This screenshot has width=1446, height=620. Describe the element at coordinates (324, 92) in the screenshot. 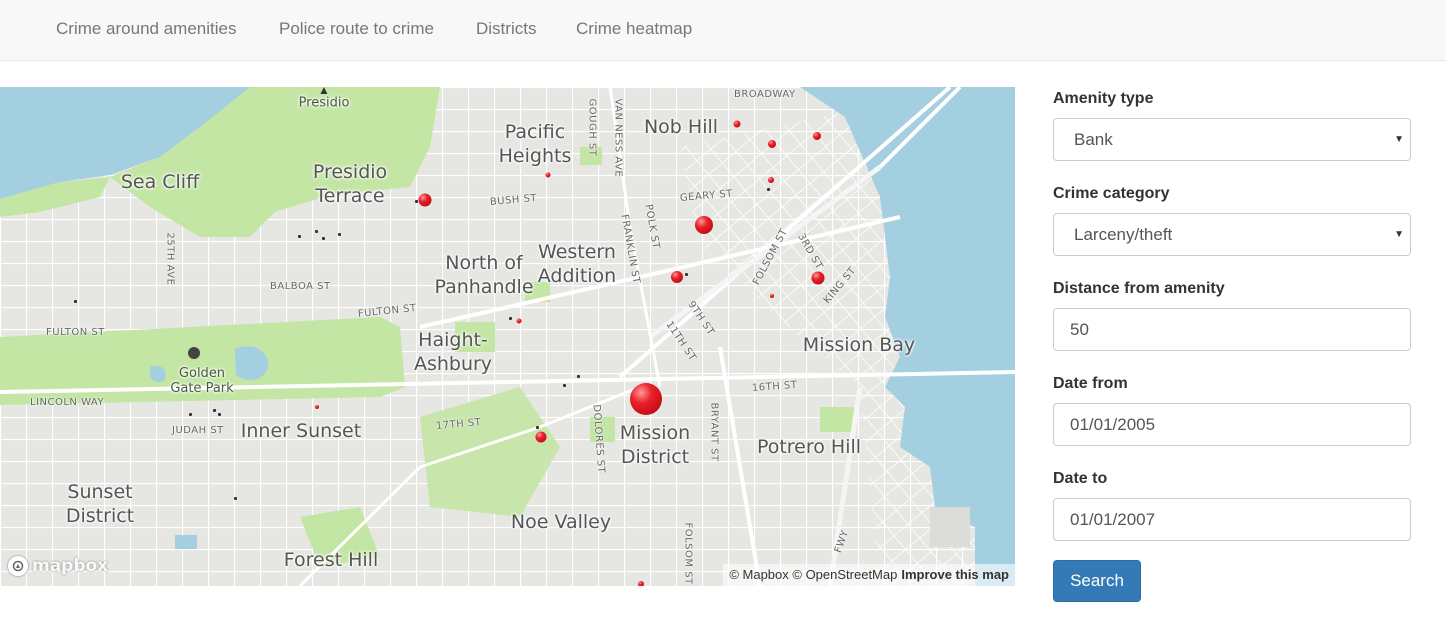

I see `presidio-poi-icon: ▲` at that location.